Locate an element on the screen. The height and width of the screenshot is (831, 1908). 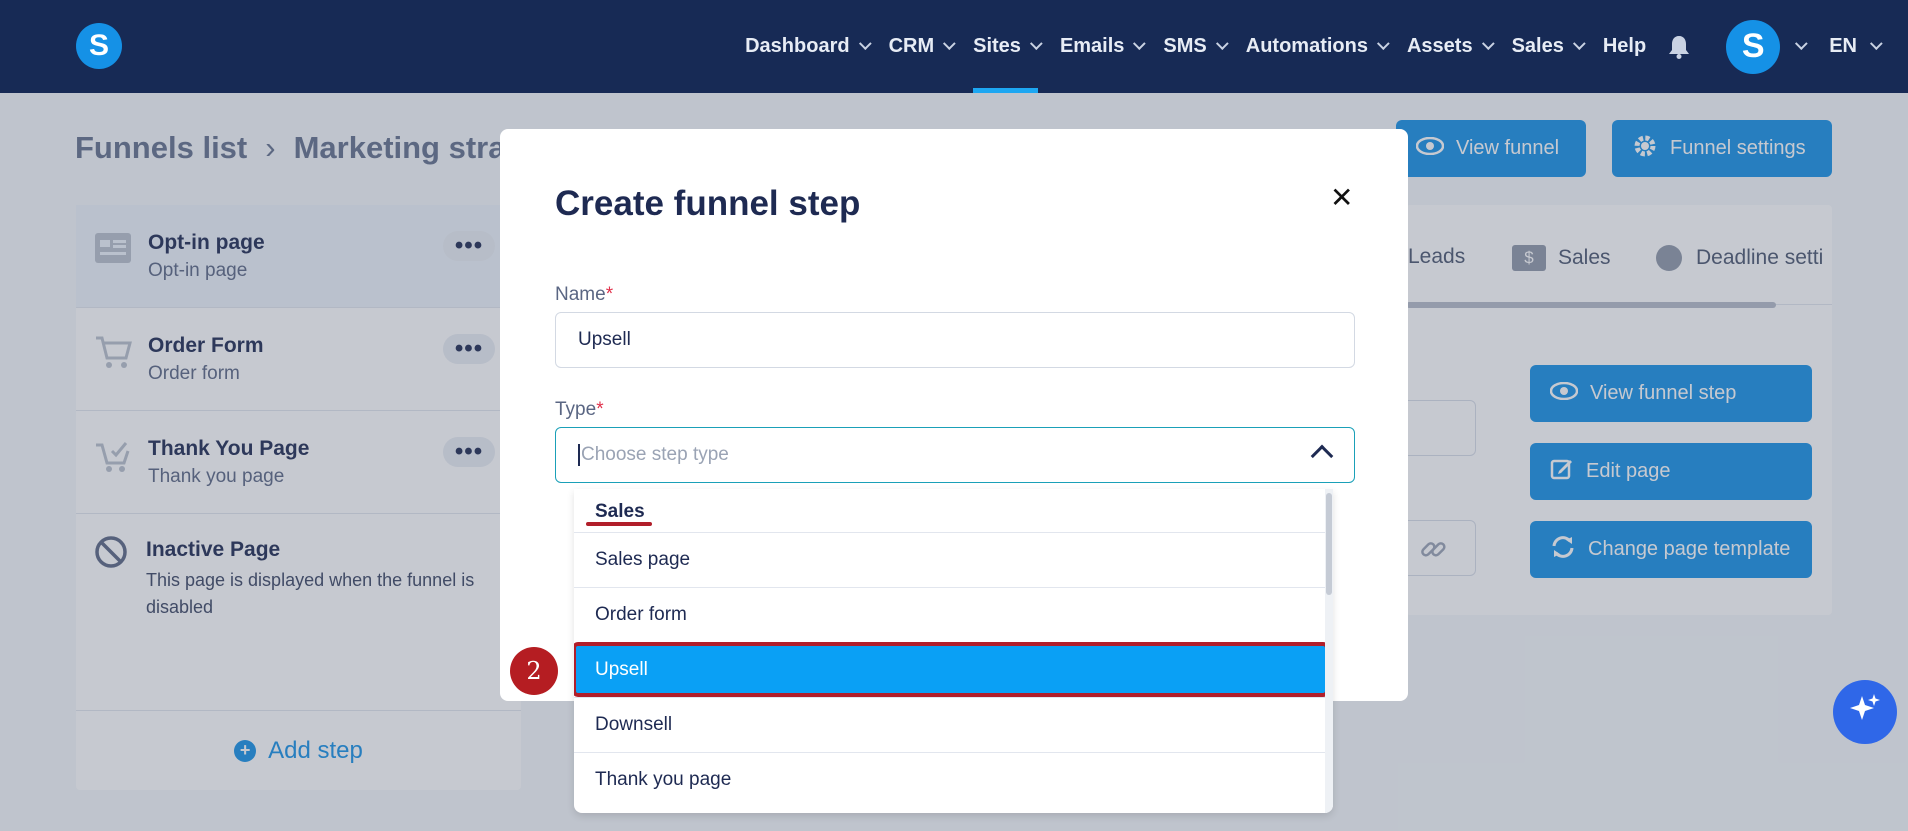
name-label: Name* is located at coordinates (584, 295).